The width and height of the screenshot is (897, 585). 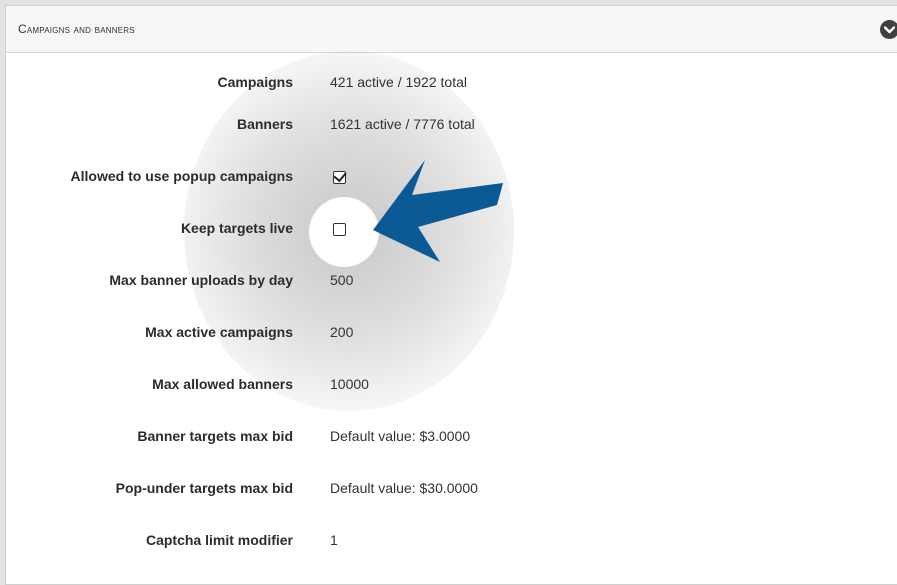 What do you see at coordinates (446, 178) in the screenshot?
I see `row-popup-campaigns: Allowed to use popup campaigns` at bounding box center [446, 178].